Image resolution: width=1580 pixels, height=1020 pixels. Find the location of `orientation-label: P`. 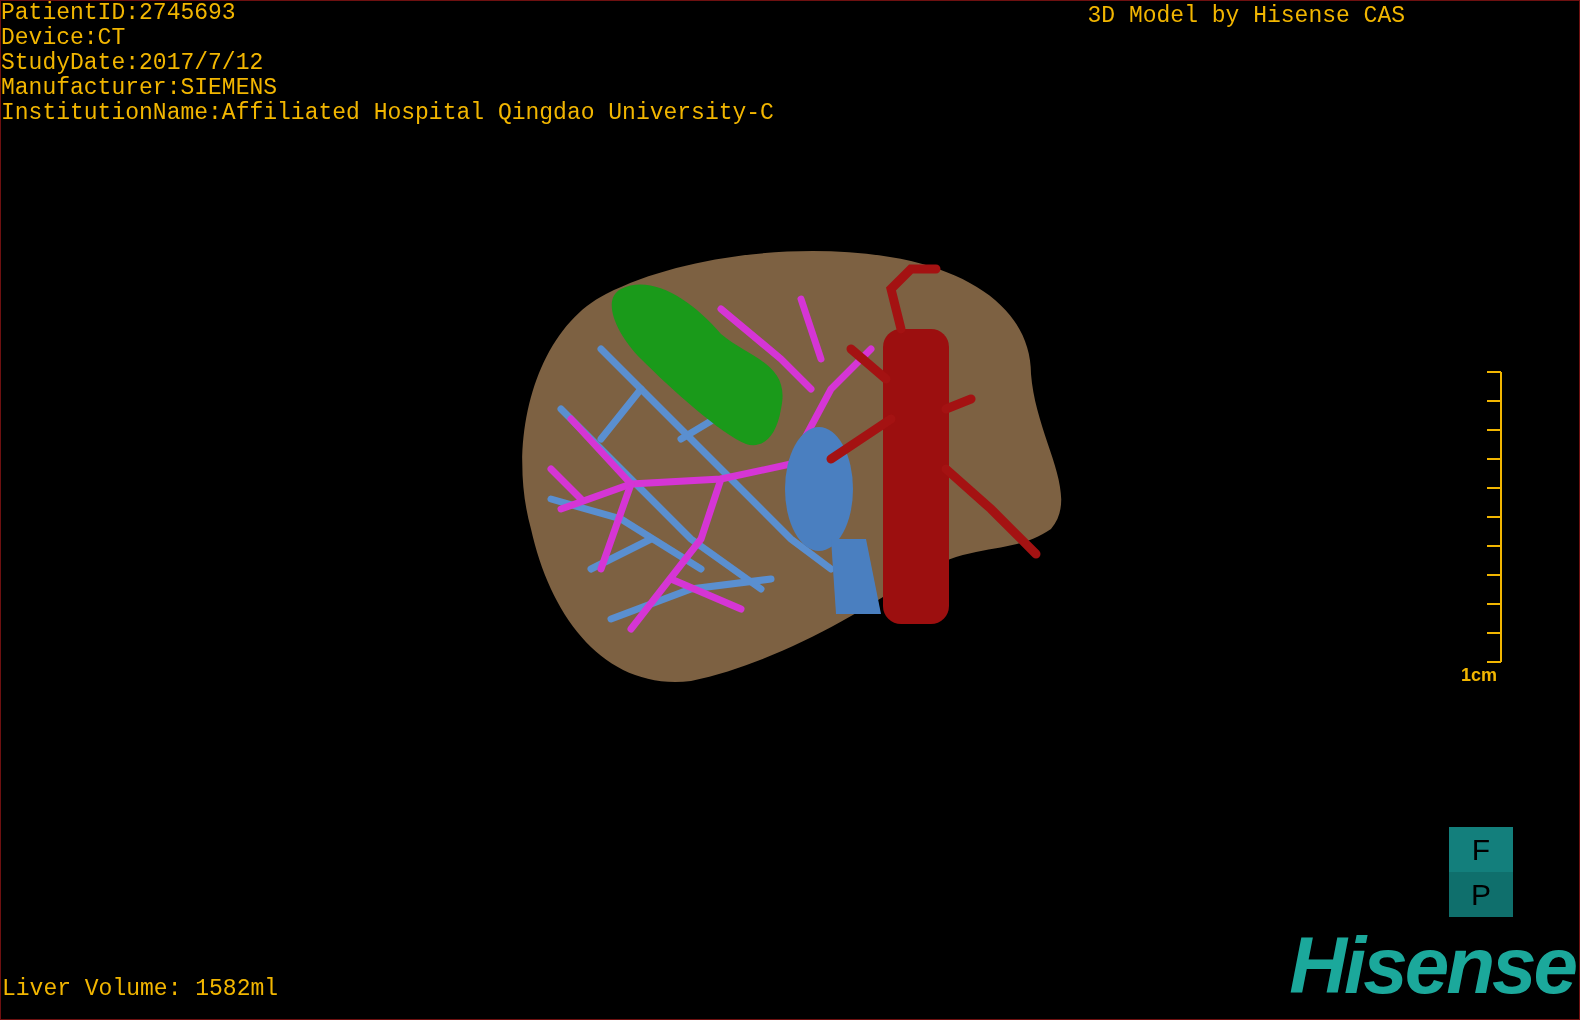

orientation-label: P is located at coordinates (1481, 894).